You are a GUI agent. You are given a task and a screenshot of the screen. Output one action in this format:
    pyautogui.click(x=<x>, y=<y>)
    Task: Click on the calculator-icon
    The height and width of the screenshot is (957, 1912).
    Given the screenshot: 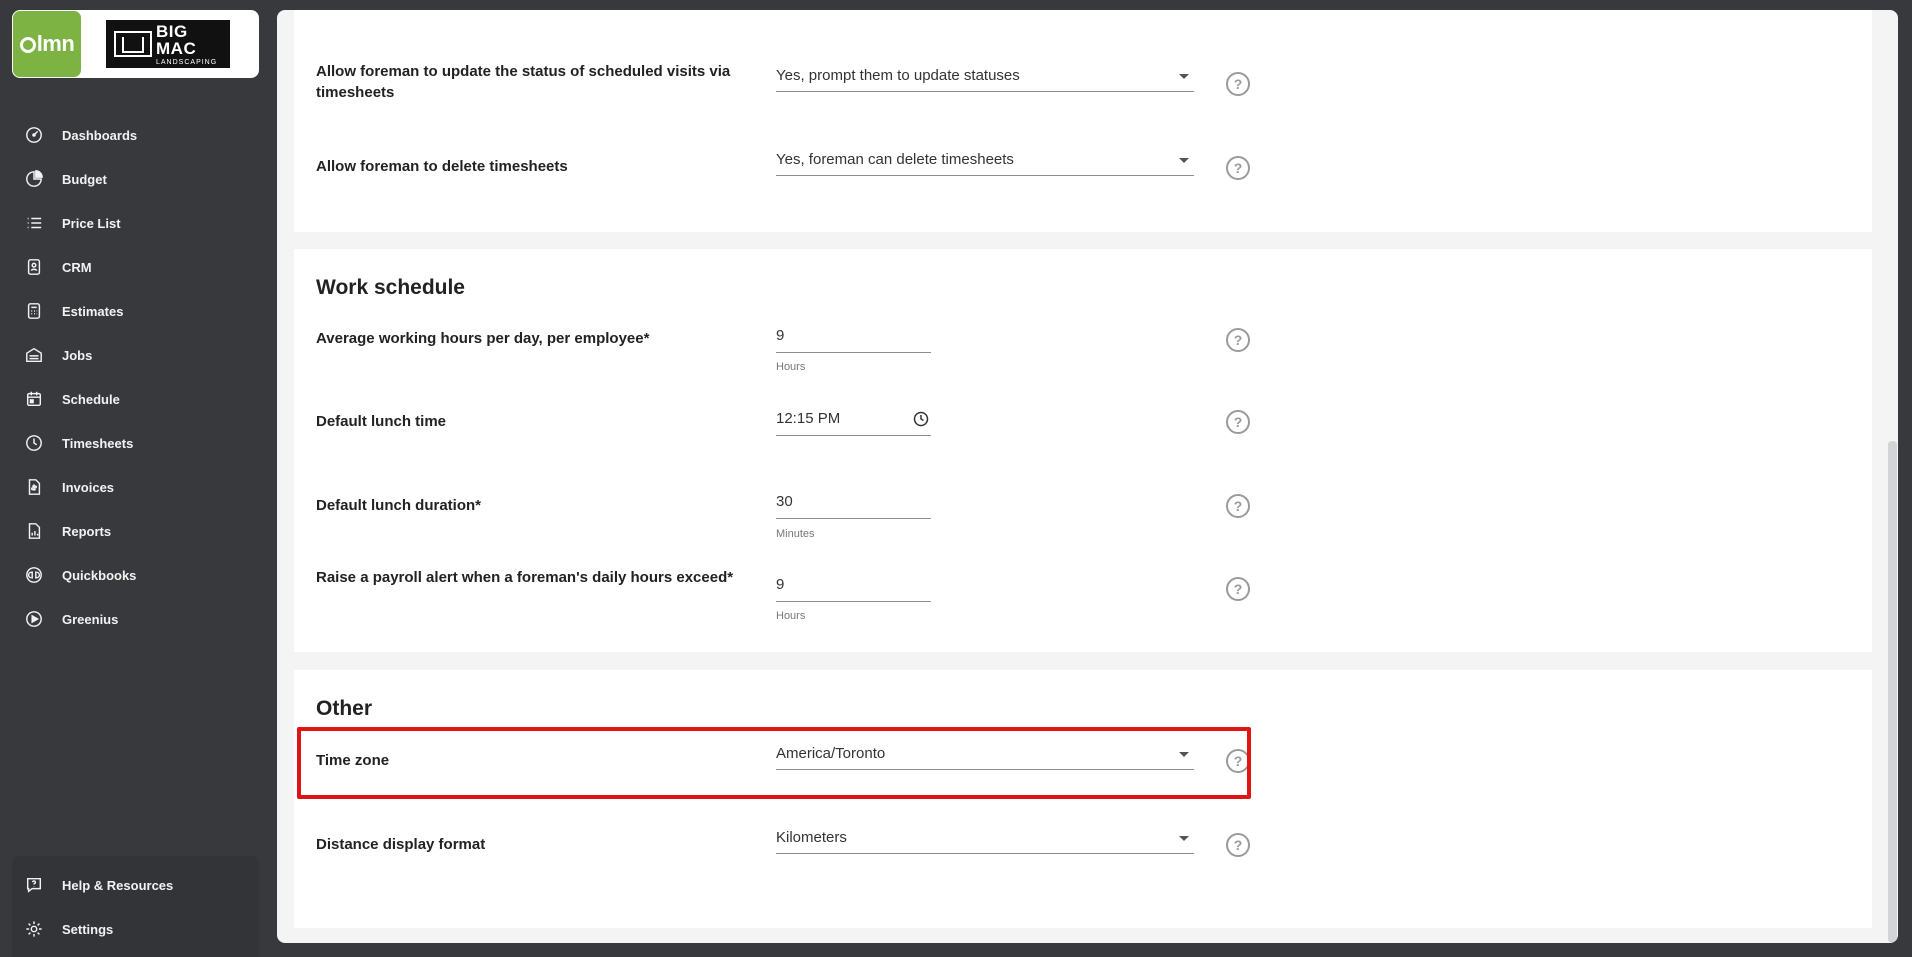 What is the action you would take?
    pyautogui.click(x=34, y=311)
    